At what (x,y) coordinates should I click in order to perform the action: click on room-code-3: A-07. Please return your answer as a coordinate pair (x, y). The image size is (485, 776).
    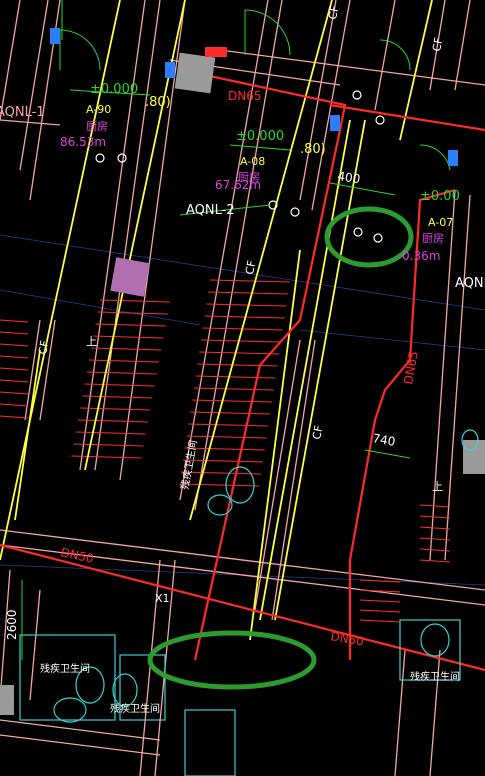
    Looking at the image, I should click on (440, 222).